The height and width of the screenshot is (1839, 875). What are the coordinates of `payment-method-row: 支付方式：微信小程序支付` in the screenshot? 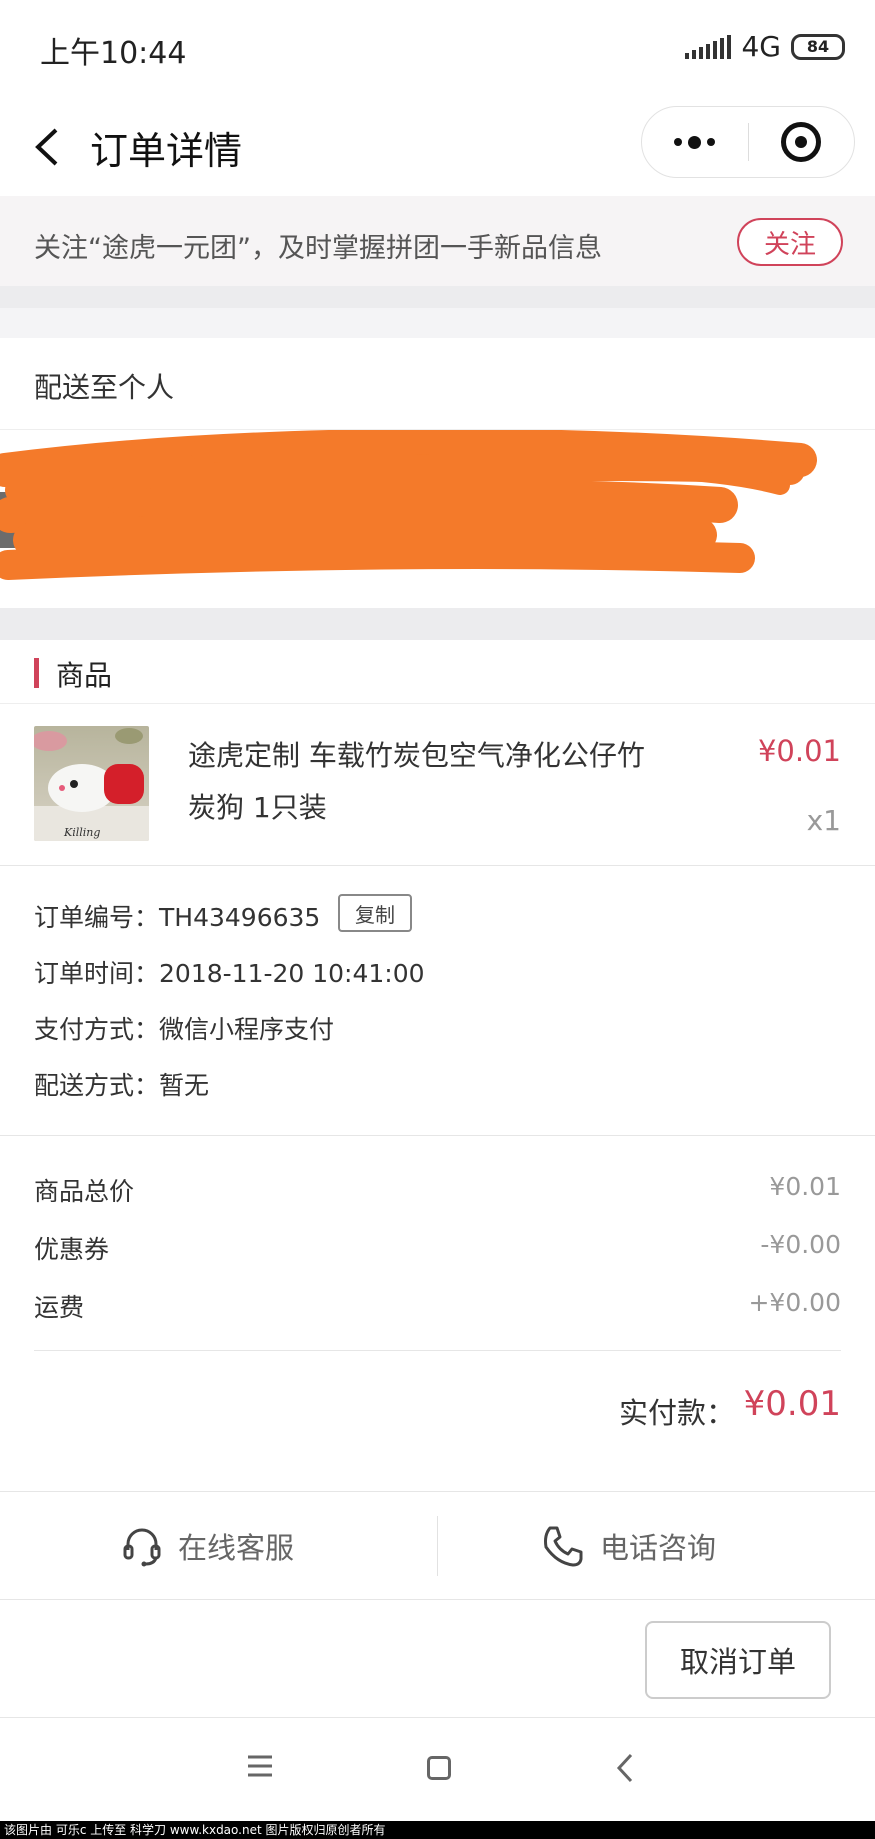 It's located at (184, 1028).